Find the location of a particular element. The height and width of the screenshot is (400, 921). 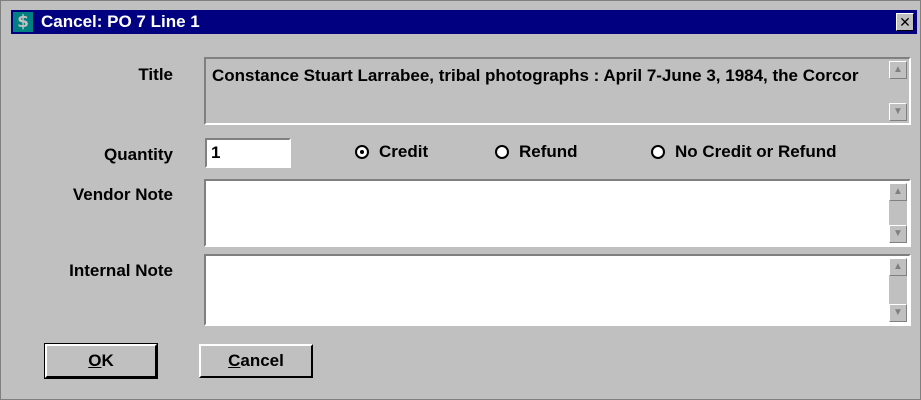

radio-checked-icon is located at coordinates (362, 152).